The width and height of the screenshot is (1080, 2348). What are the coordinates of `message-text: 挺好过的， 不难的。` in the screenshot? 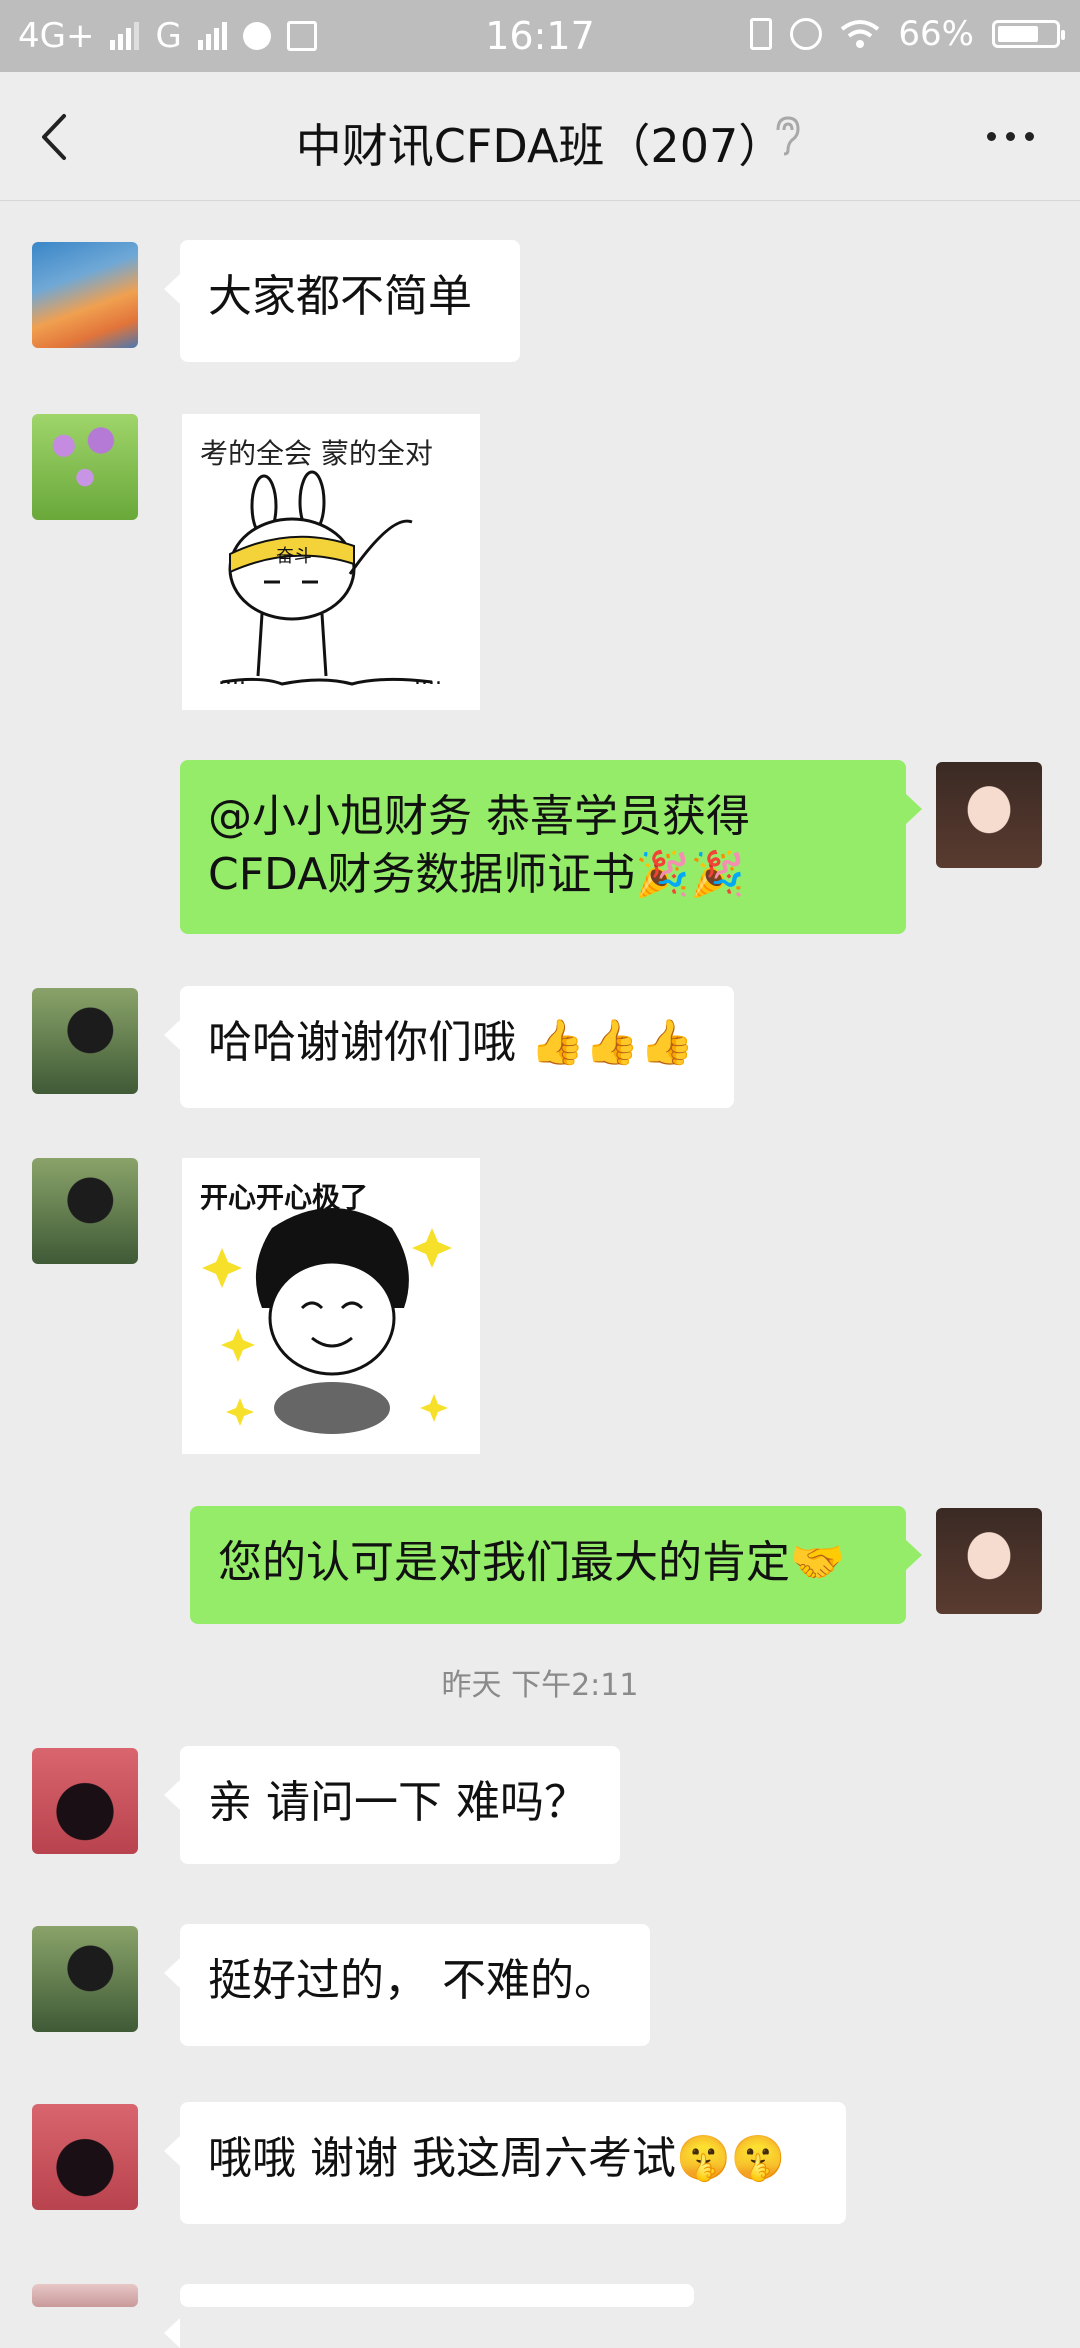 It's located at (413, 1980).